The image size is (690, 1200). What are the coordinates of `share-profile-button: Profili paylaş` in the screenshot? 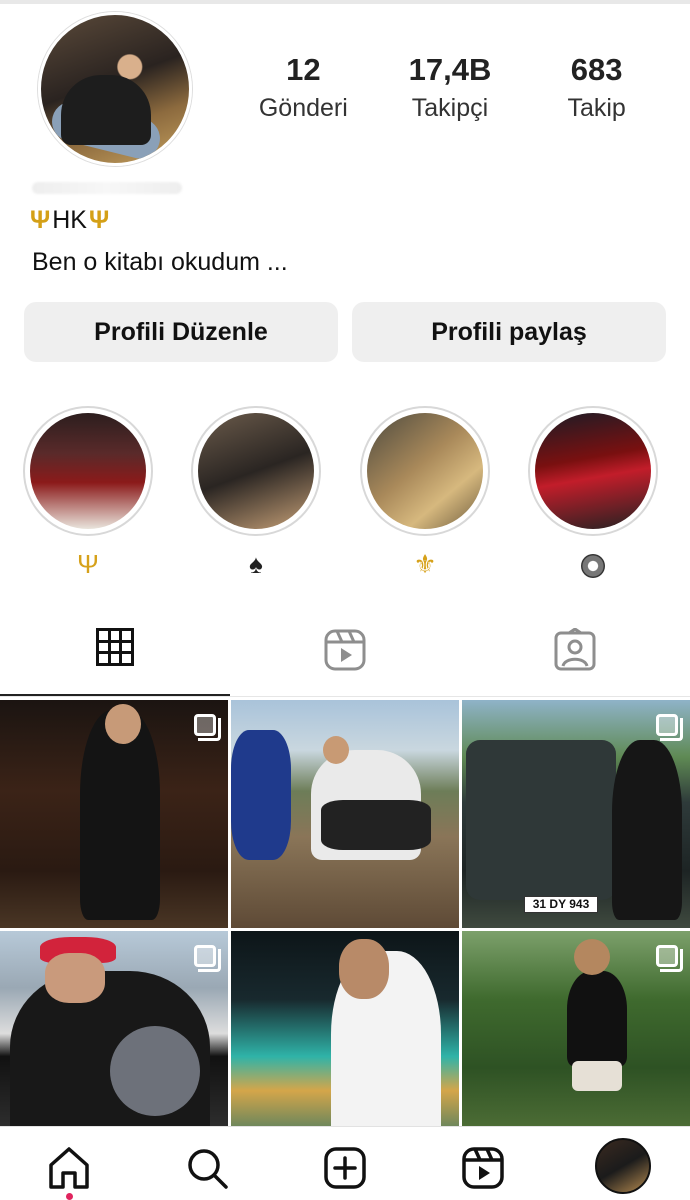 It's located at (509, 332).